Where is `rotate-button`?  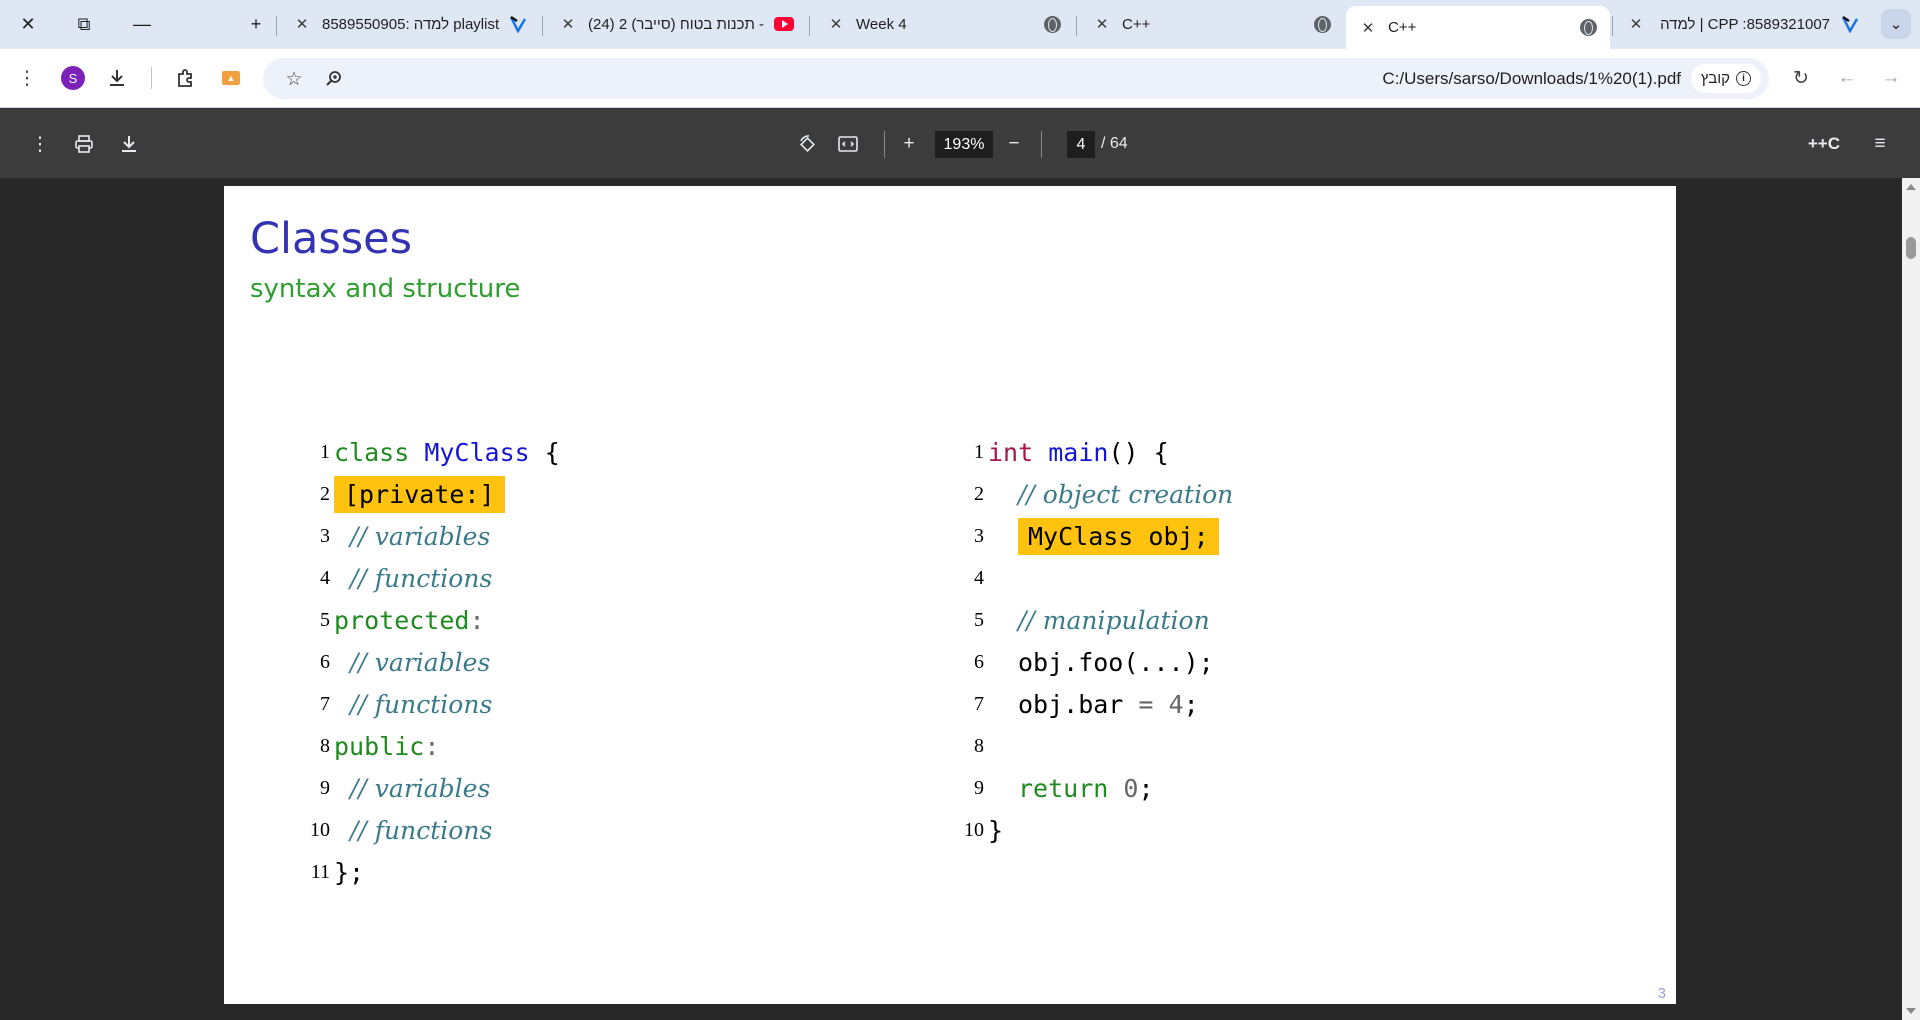
rotate-button is located at coordinates (808, 144).